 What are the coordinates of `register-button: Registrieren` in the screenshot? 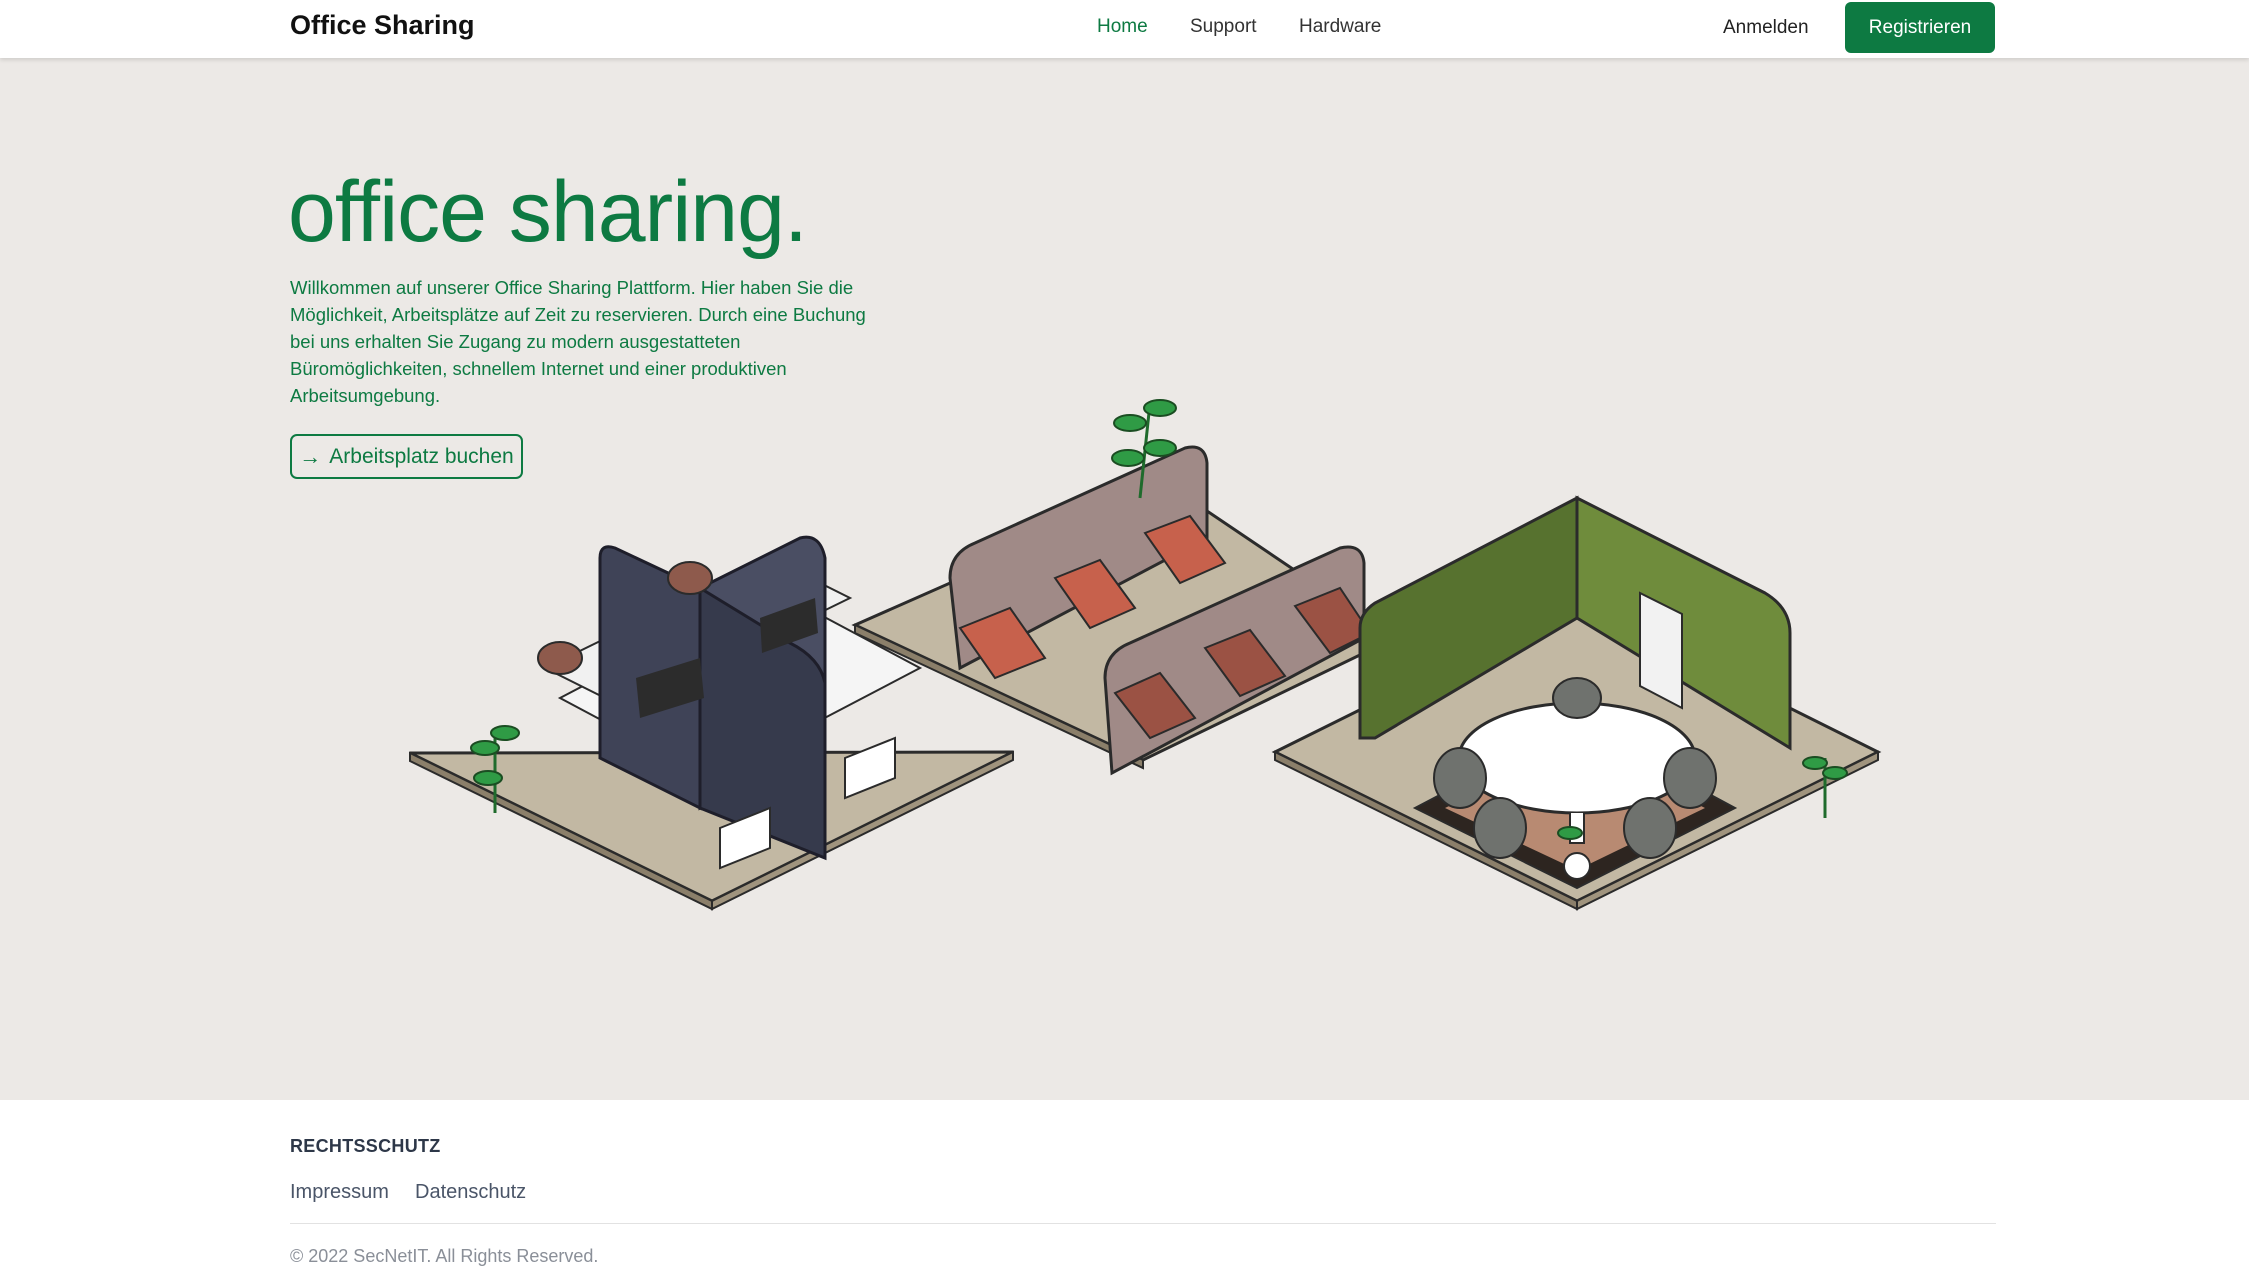 It's located at (1920, 27).